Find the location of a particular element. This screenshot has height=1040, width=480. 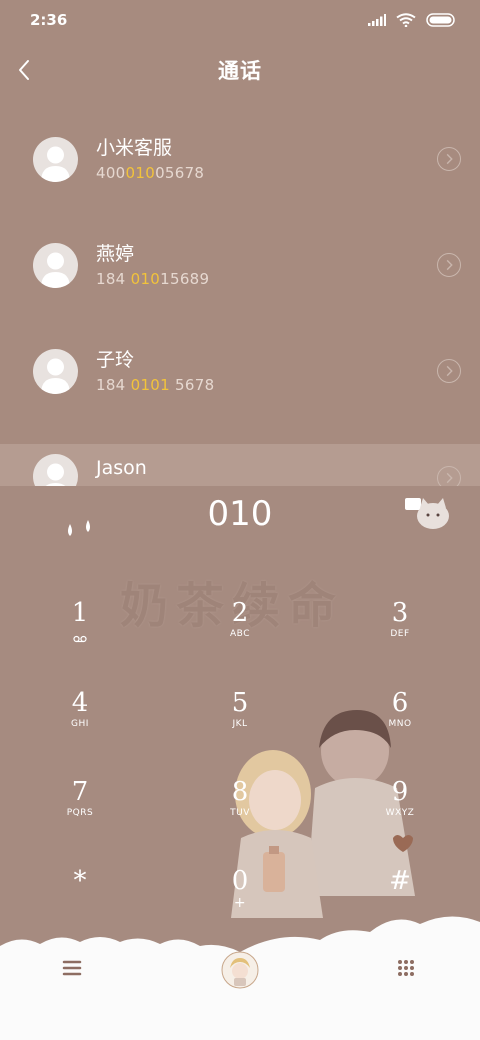

page-title: 通话 is located at coordinates (240, 71).